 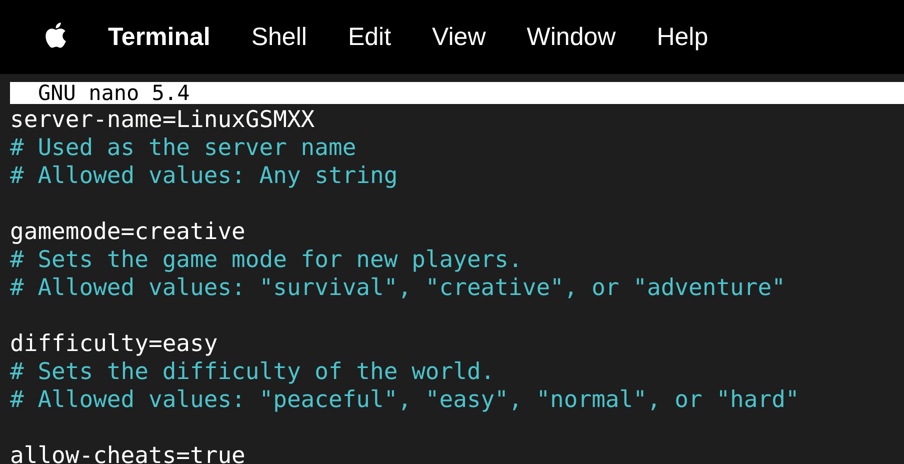 What do you see at coordinates (459, 37) in the screenshot?
I see `menu-item: View` at bounding box center [459, 37].